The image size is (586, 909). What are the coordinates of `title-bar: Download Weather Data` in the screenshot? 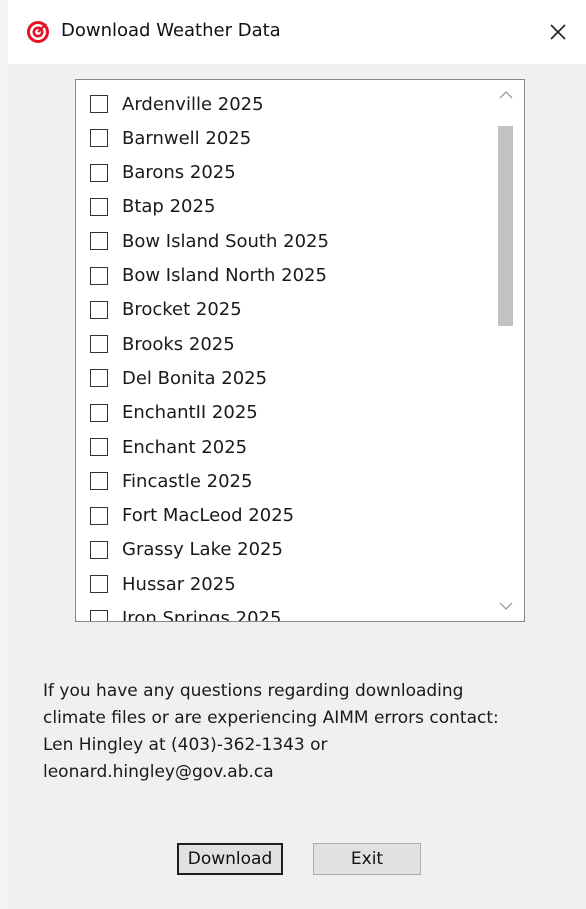 It's located at (297, 32).